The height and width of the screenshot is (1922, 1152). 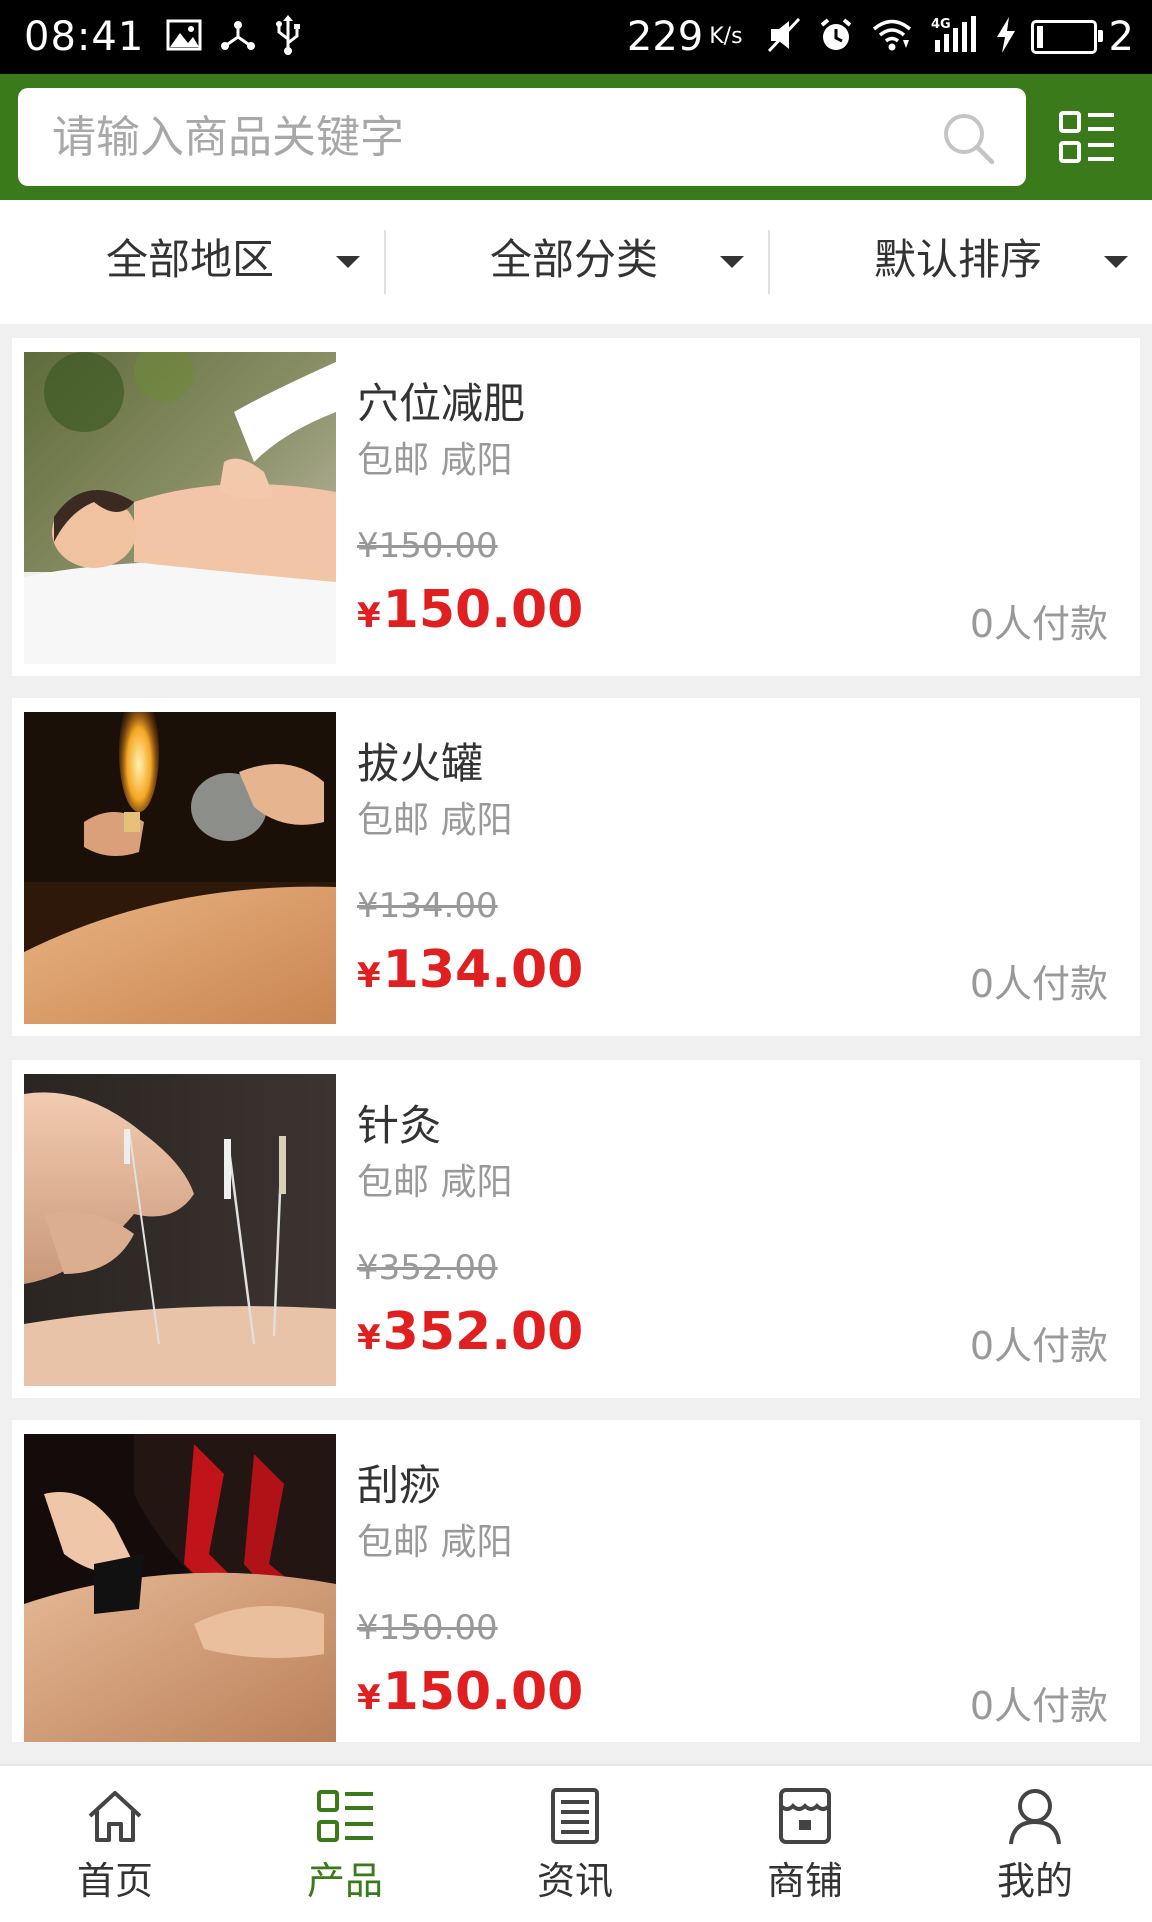 I want to click on charging-icon, so click(x=1006, y=37).